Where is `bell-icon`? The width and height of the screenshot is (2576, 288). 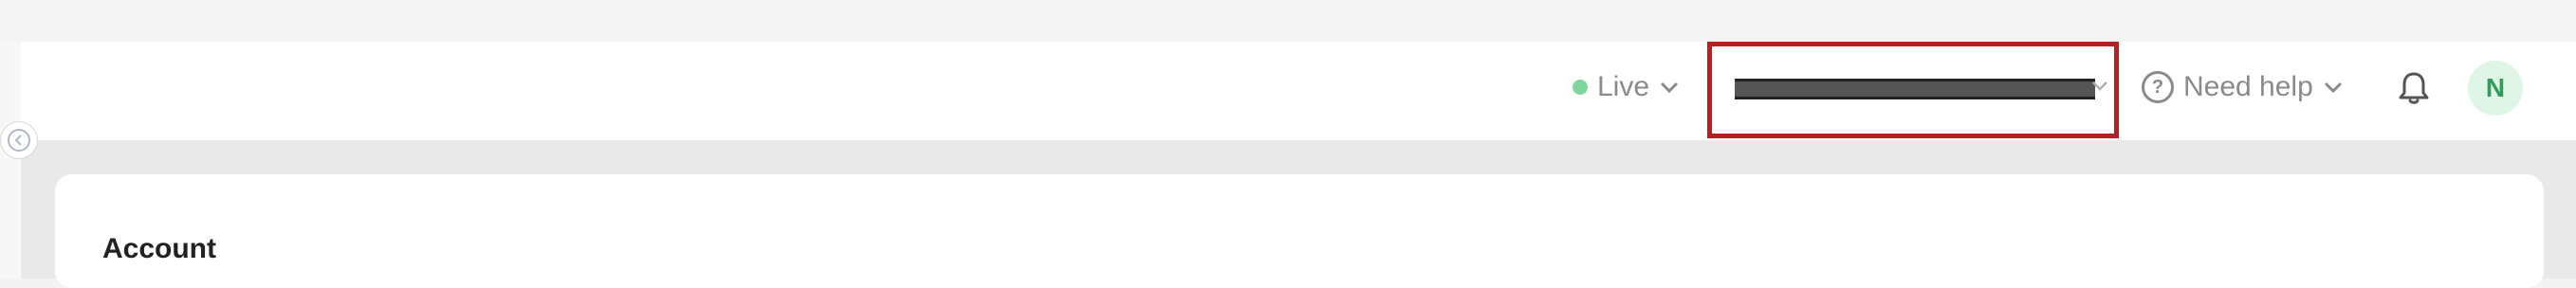 bell-icon is located at coordinates (2414, 88).